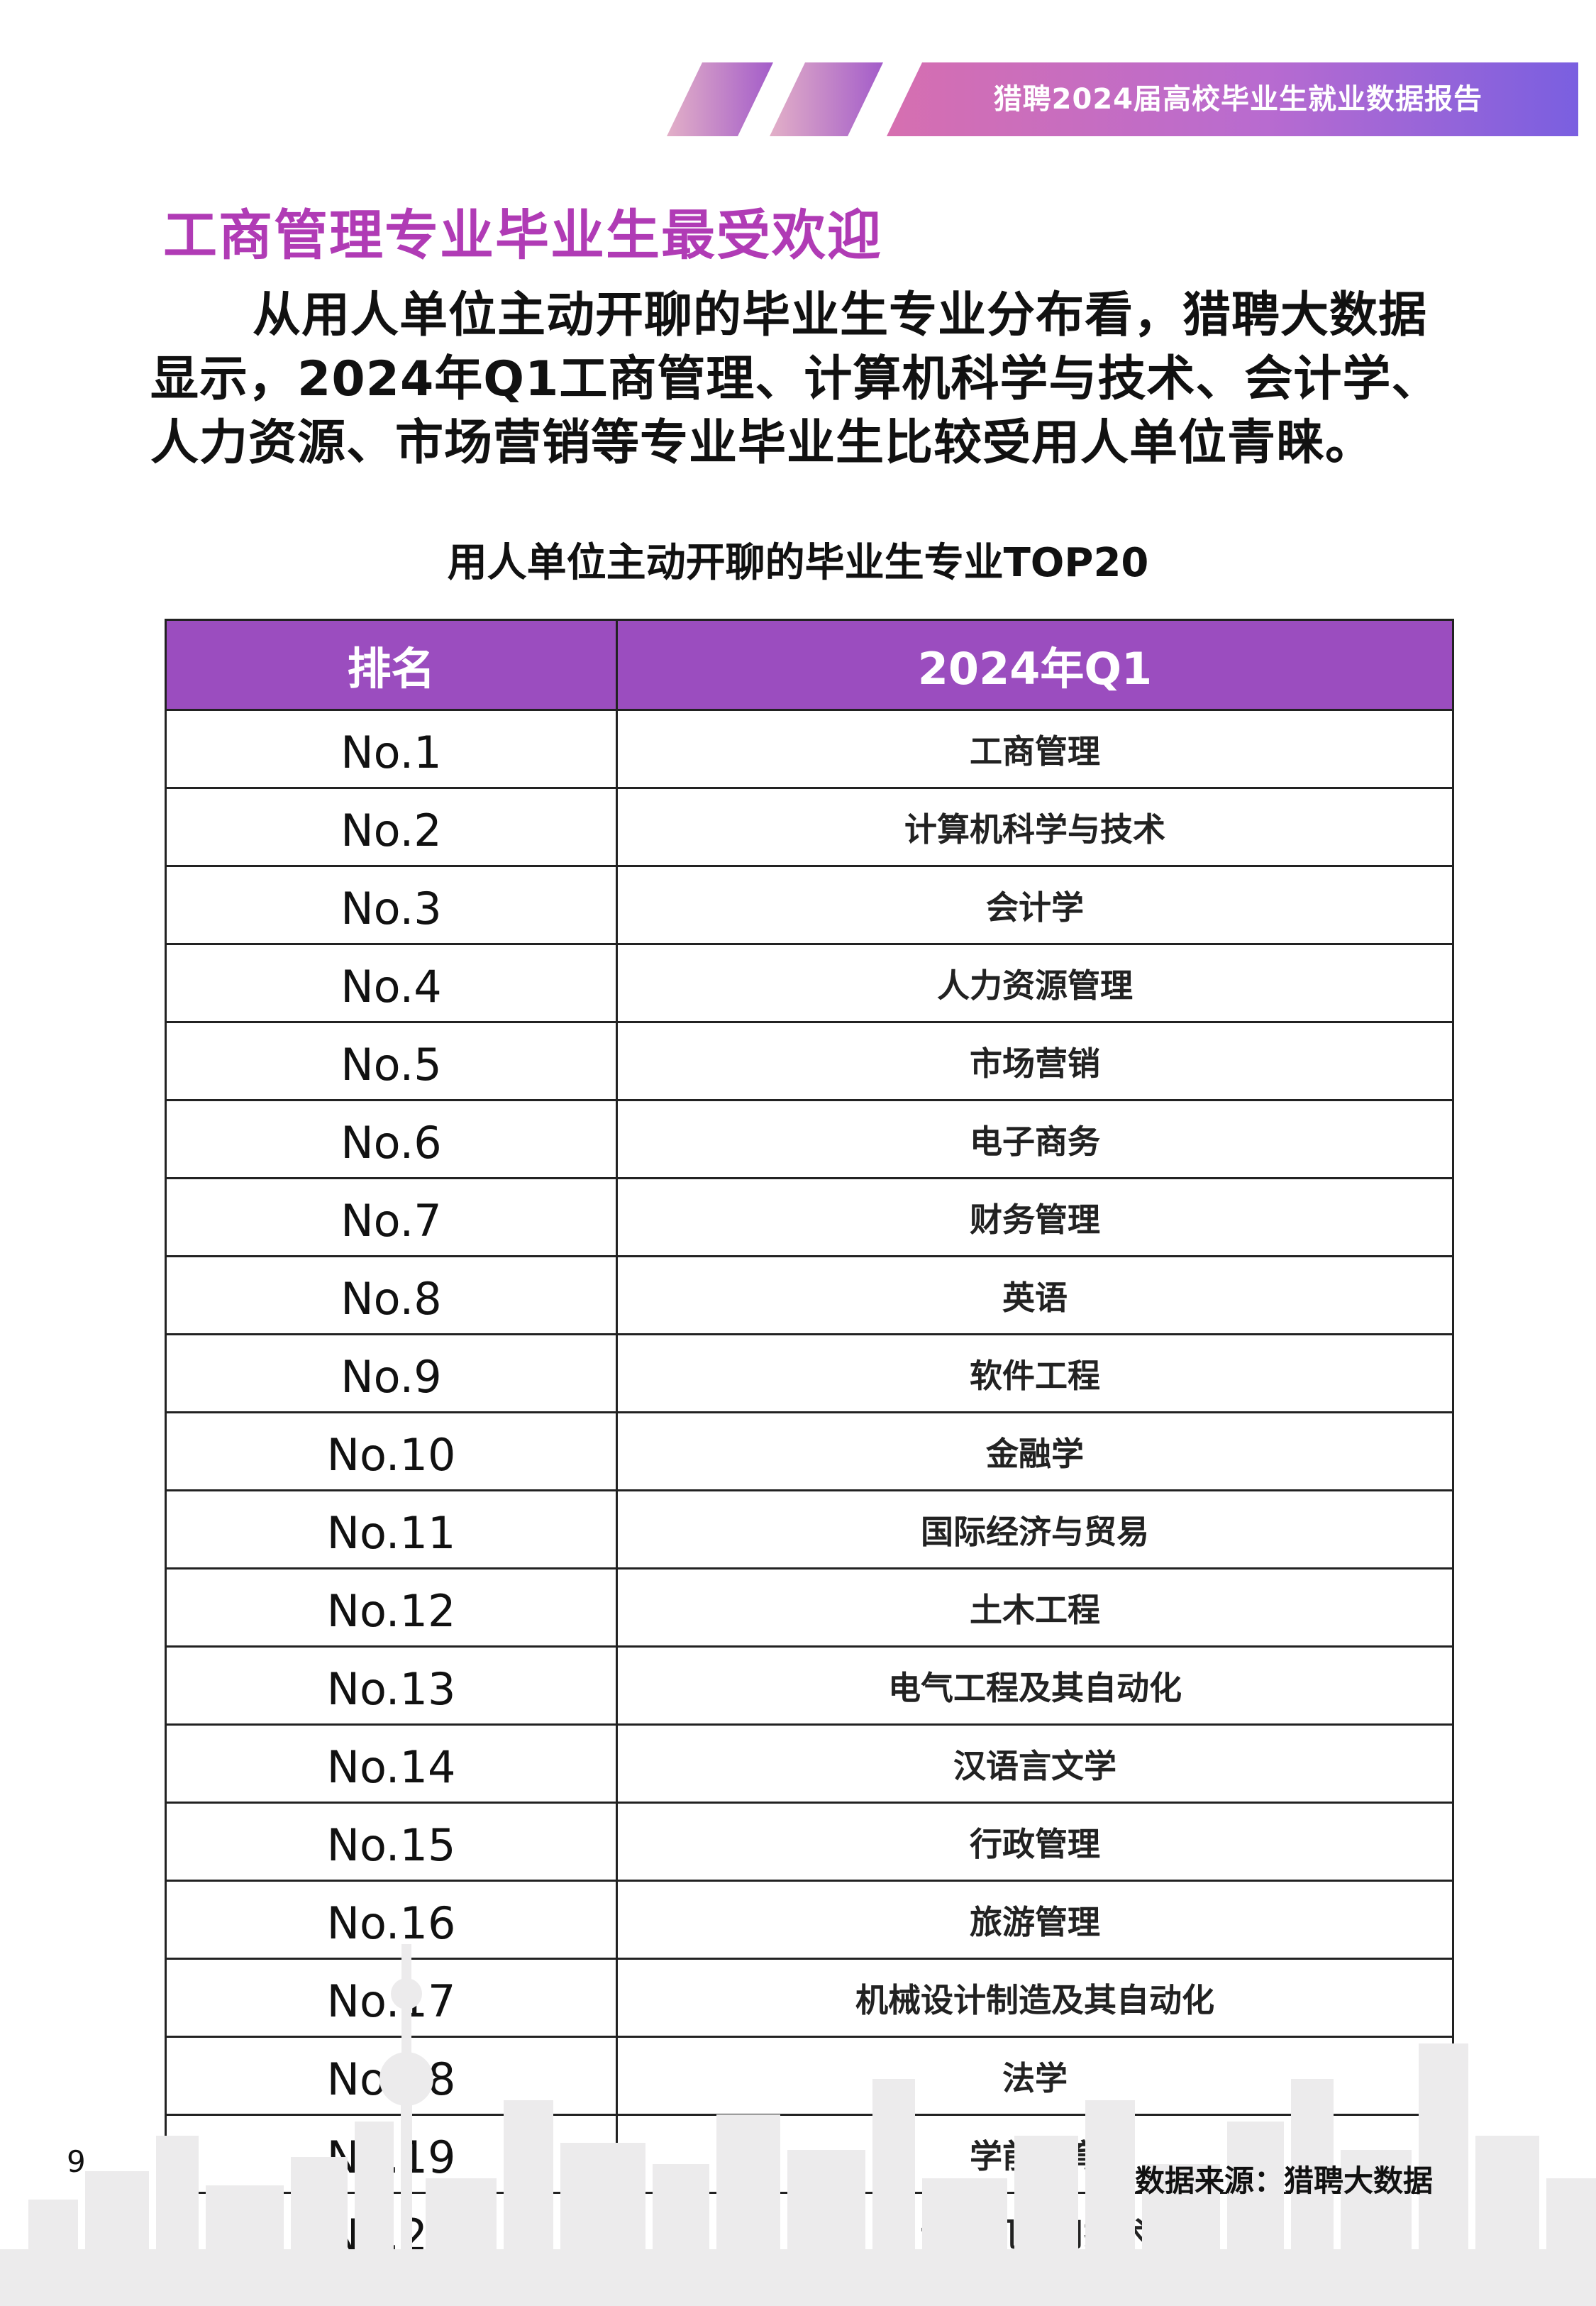  What do you see at coordinates (1238, 99) in the screenshot?
I see `report-title: 猎聘2024届高校毕业生就业数据报告` at bounding box center [1238, 99].